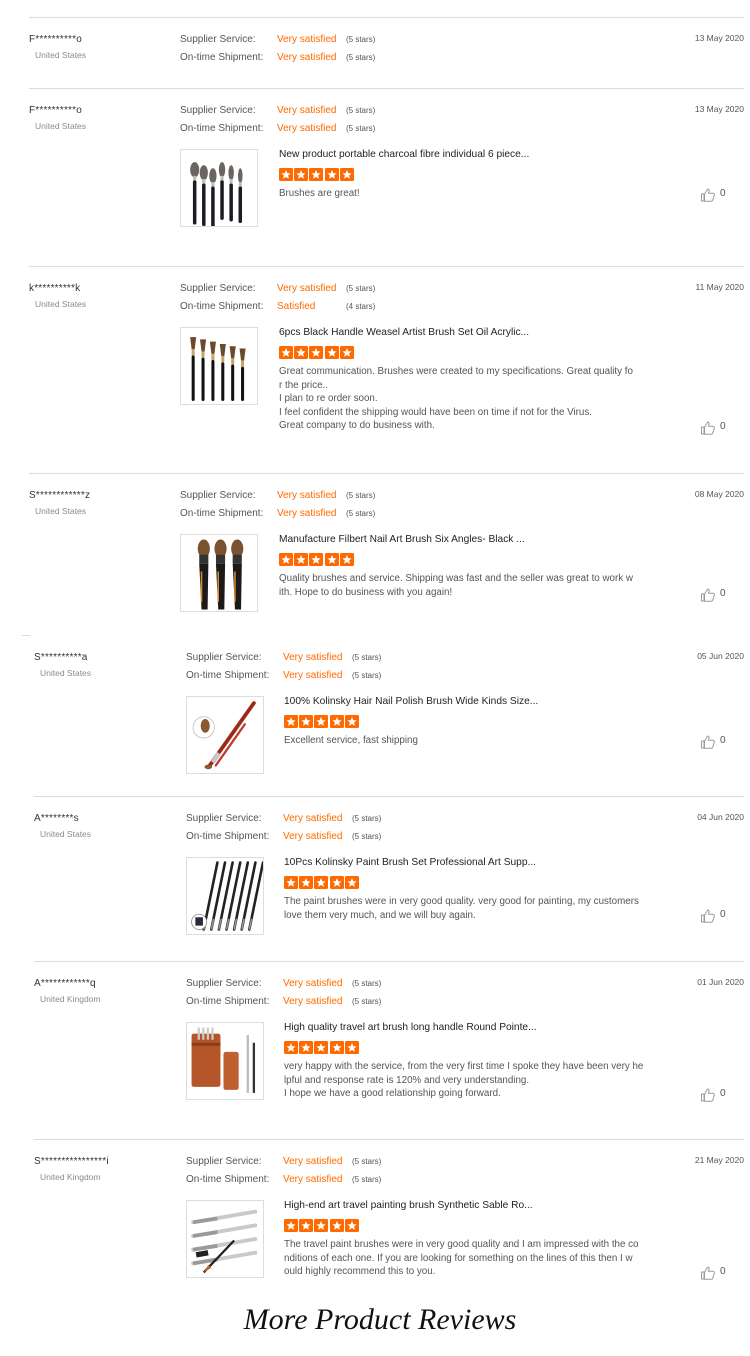 This screenshot has width=750, height=1356. I want to click on review-text: Brushes are great!, so click(467, 194).